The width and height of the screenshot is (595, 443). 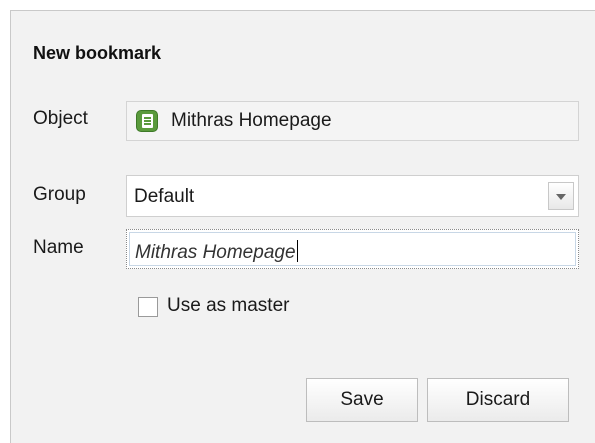 What do you see at coordinates (297, 251) in the screenshot?
I see `text-caret` at bounding box center [297, 251].